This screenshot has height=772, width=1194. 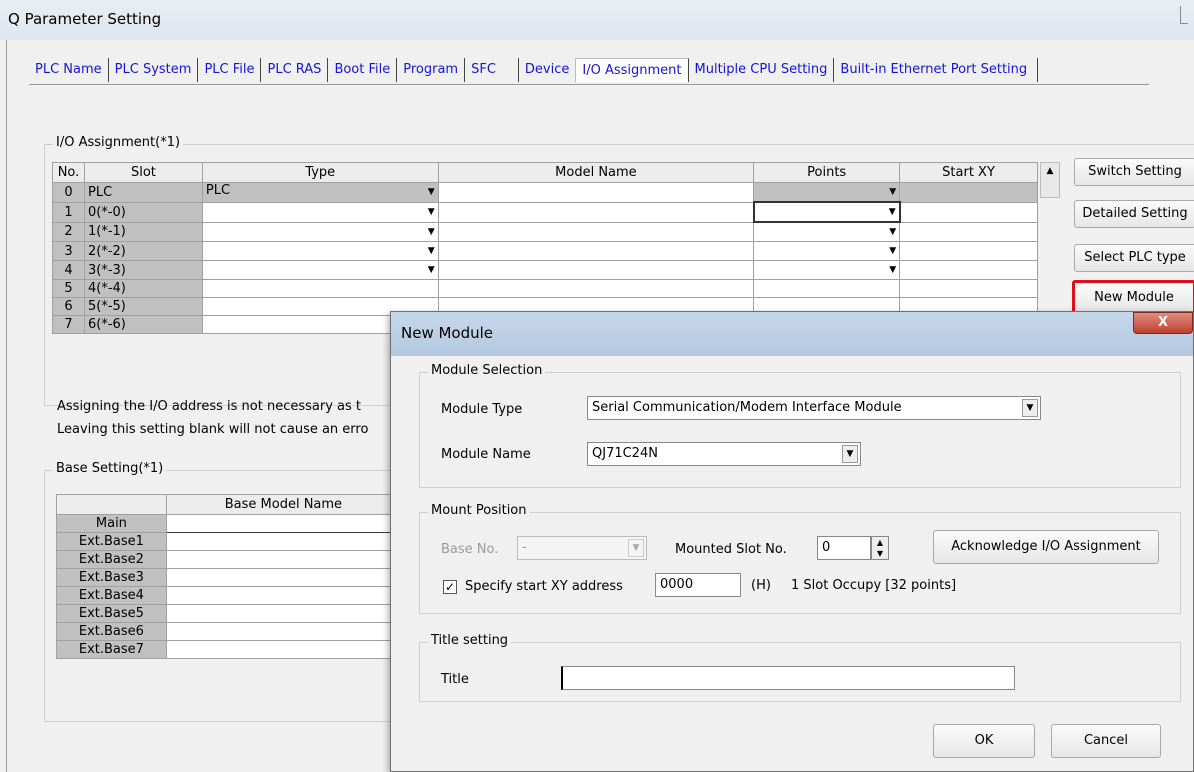 I want to click on tab-ethernet-port: Built-in Ethernet Port Setting, so click(x=936, y=70).